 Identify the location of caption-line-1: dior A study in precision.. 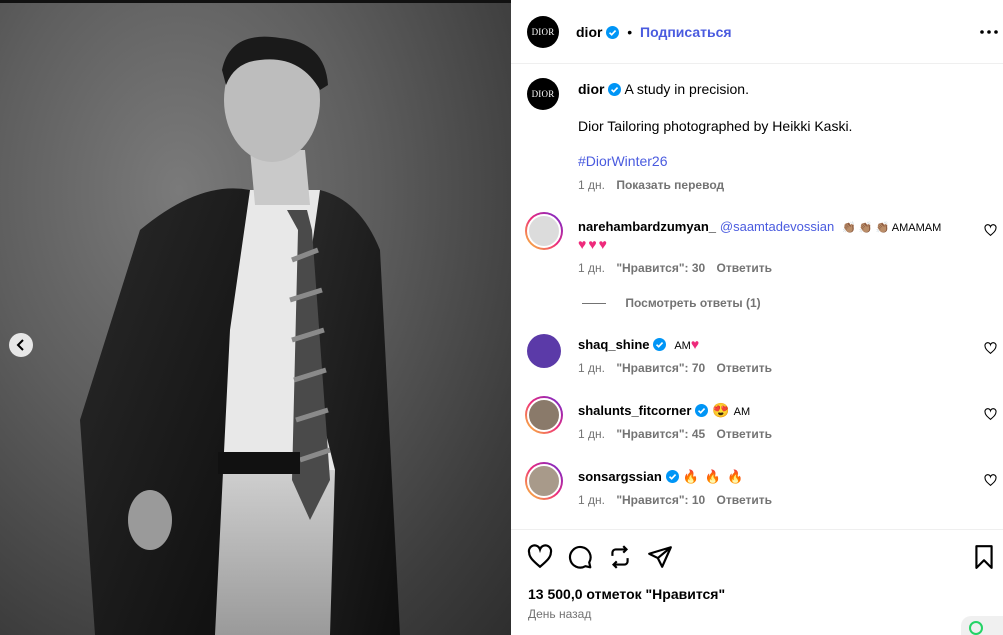
(663, 89).